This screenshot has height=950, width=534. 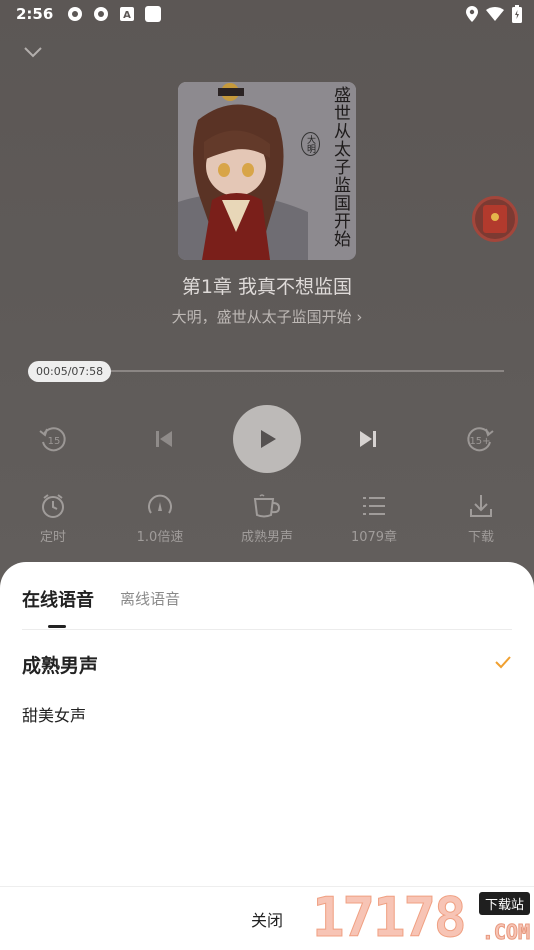 I want to click on forward-15-button: 15+, so click(x=480, y=439).